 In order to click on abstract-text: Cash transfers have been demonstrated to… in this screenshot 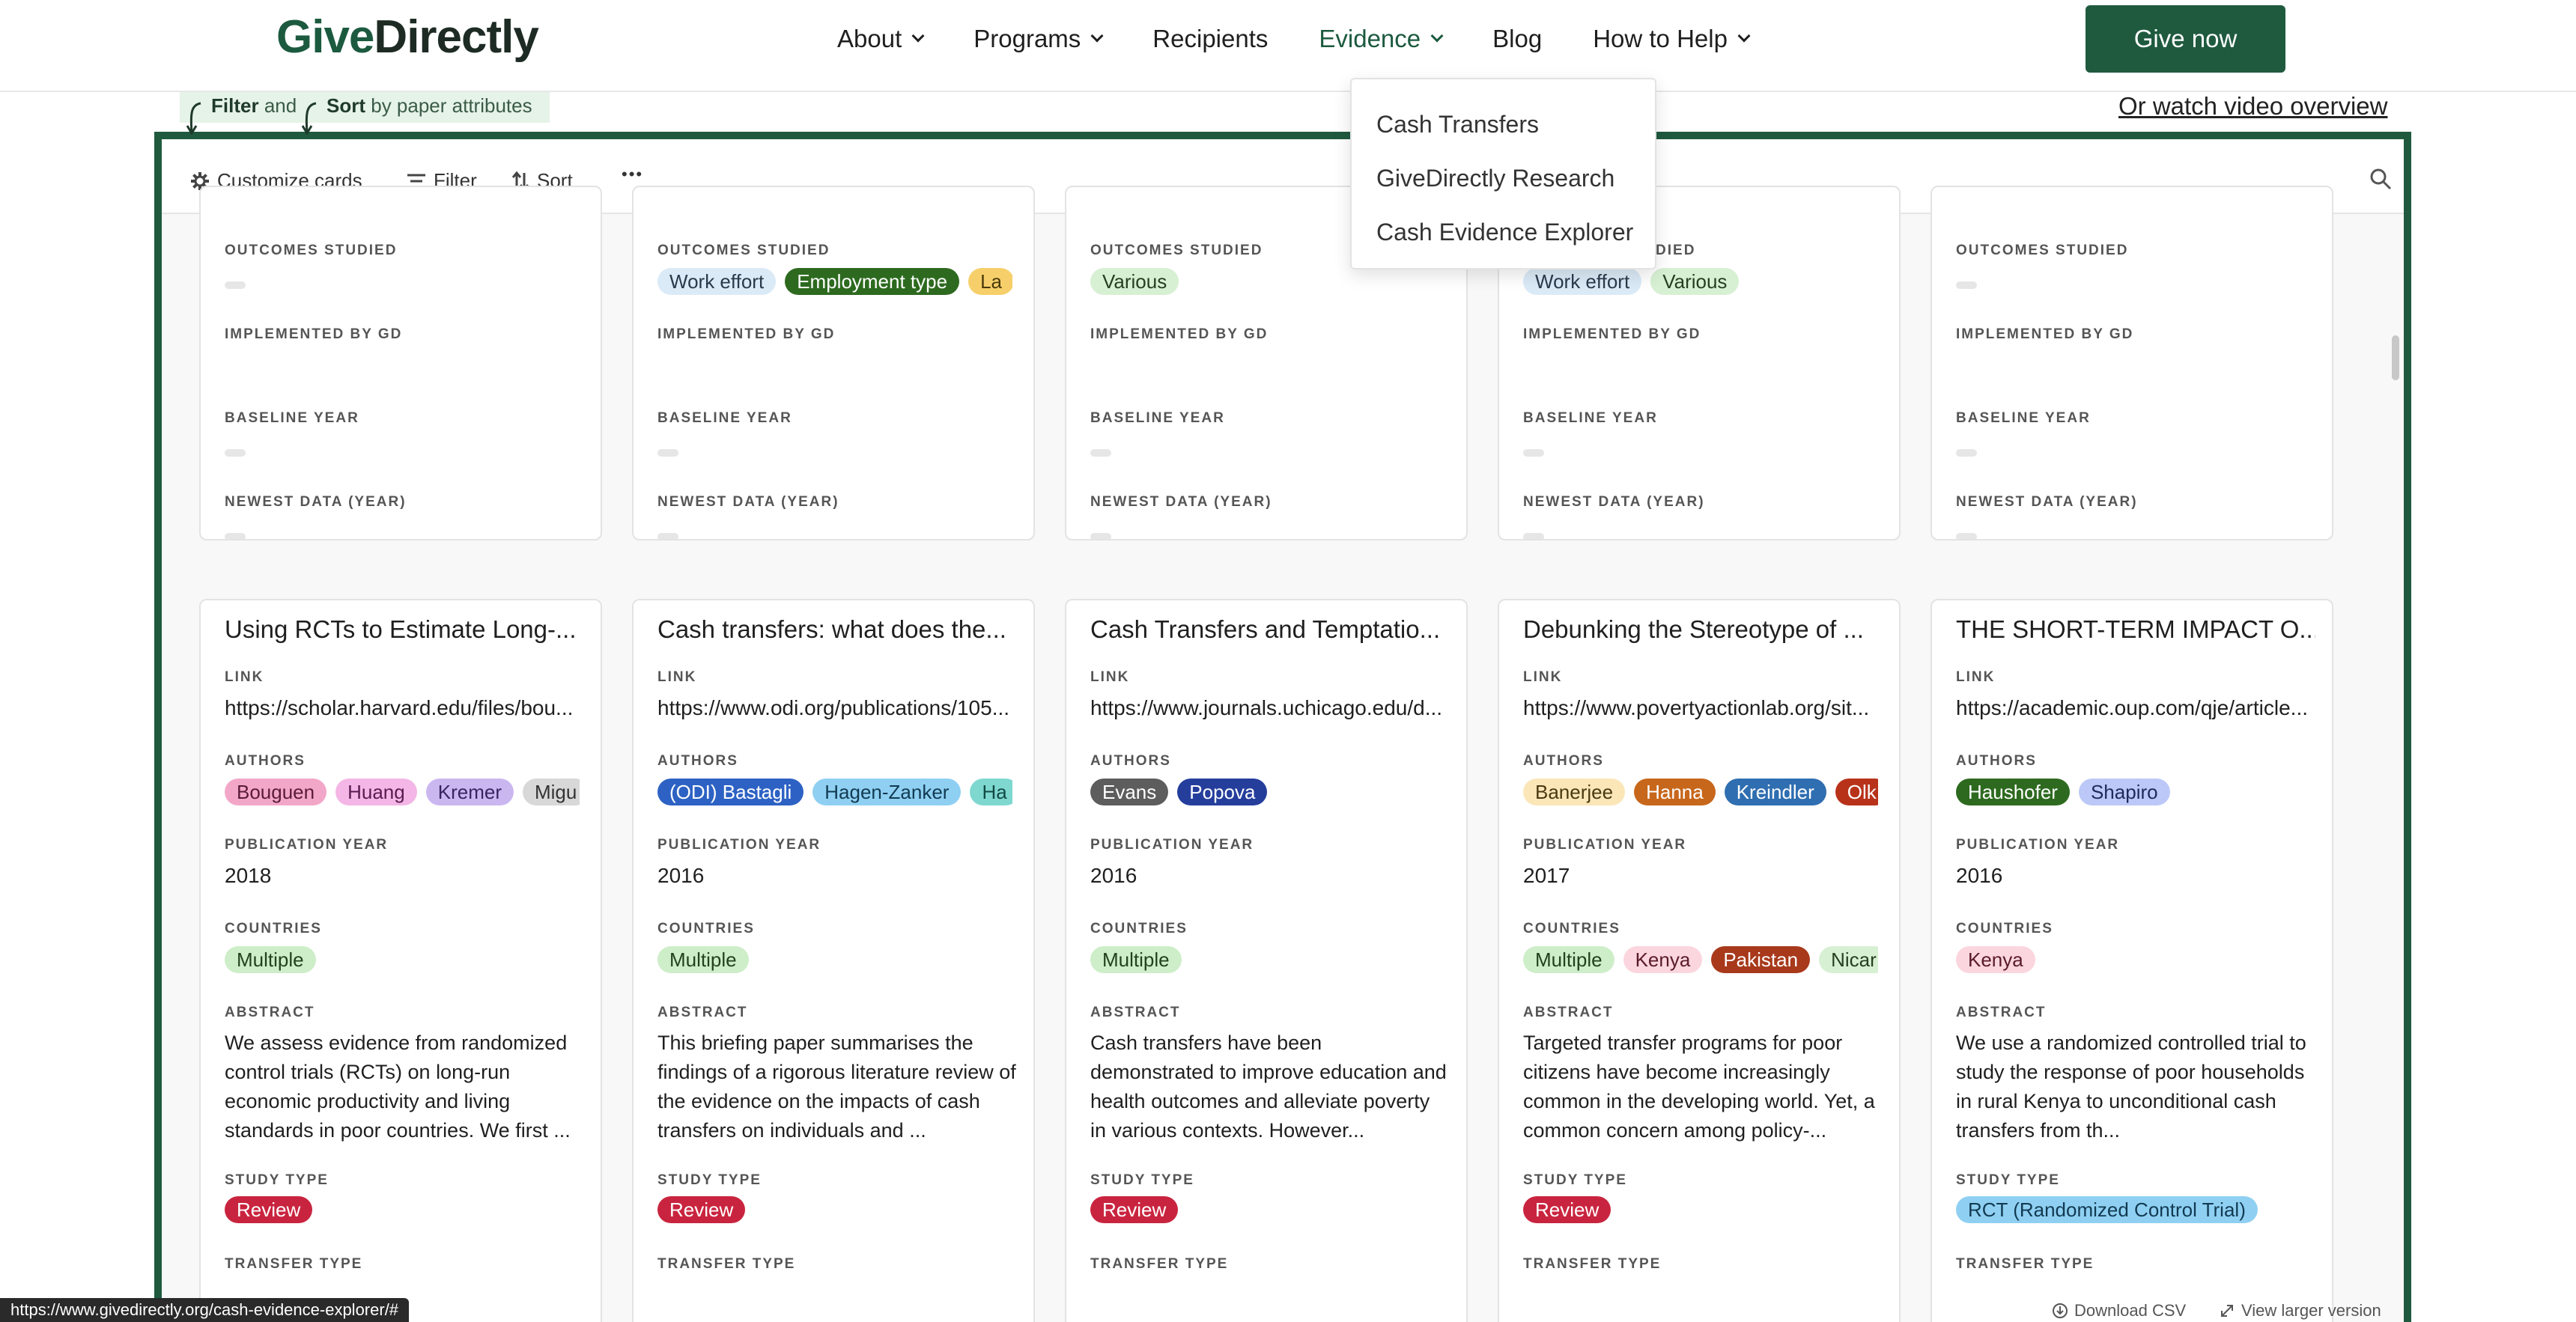, I will do `click(1268, 1087)`.